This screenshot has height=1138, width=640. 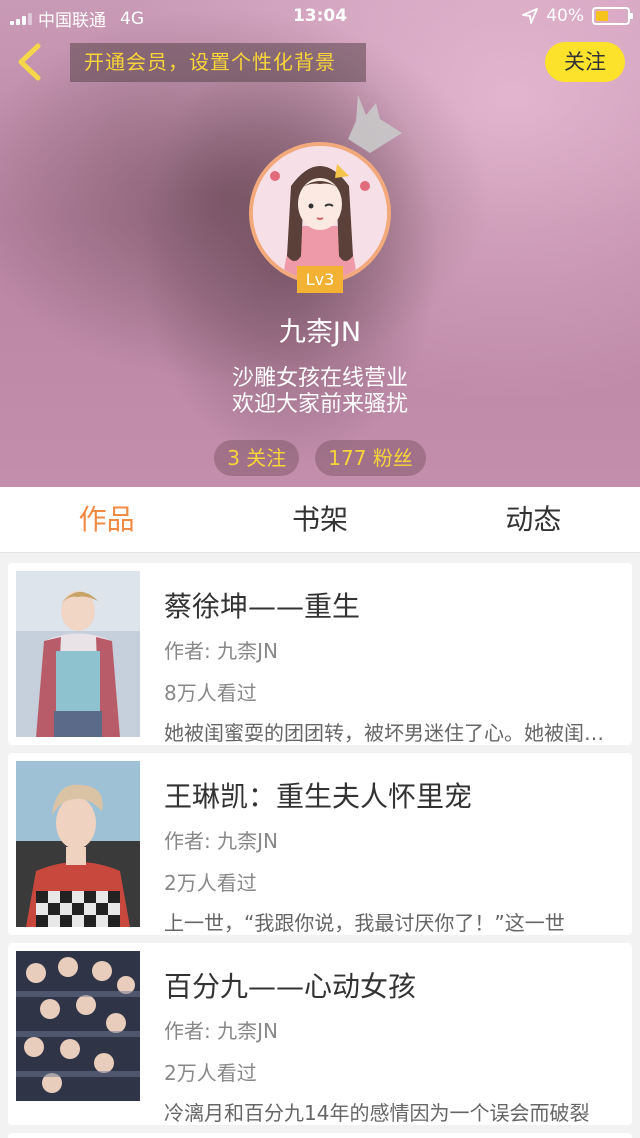 I want to click on follow-button: 关注, so click(x=585, y=62).